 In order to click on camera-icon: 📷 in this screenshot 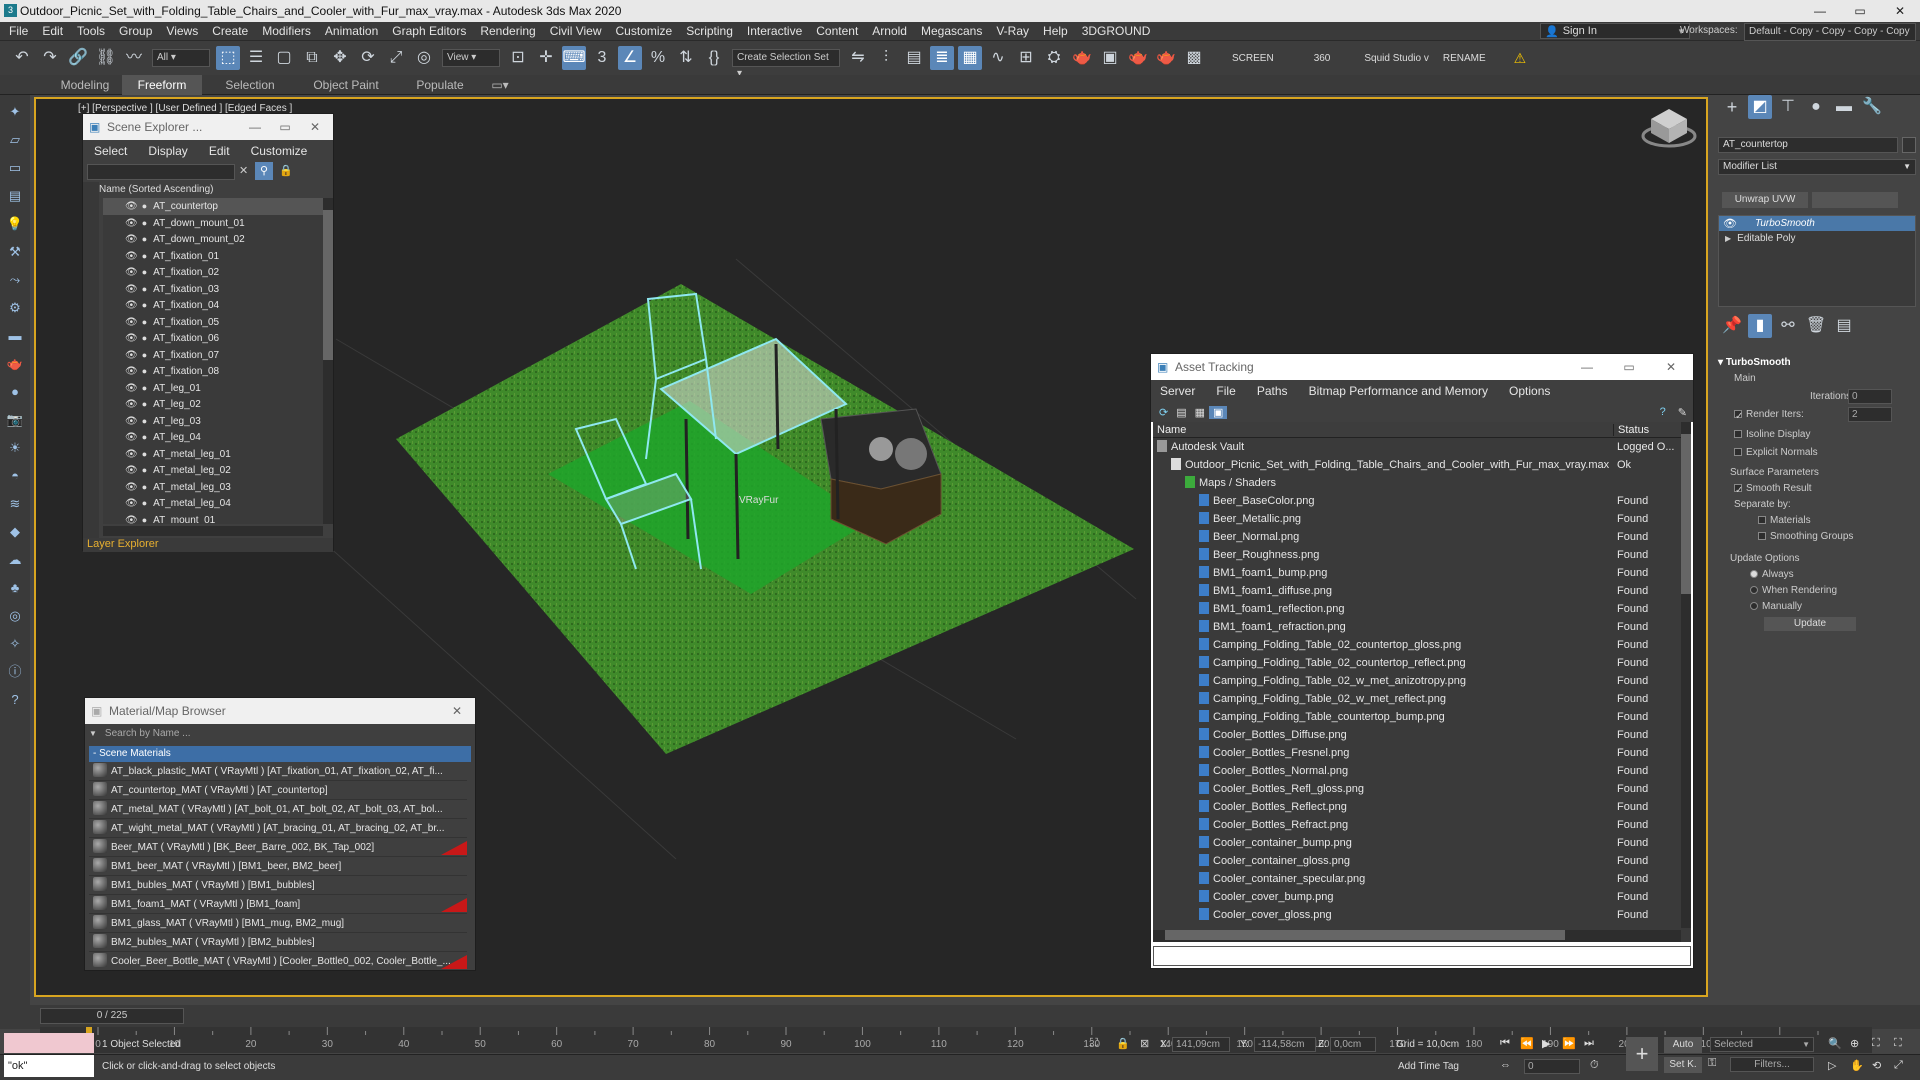, I will do `click(15, 420)`.